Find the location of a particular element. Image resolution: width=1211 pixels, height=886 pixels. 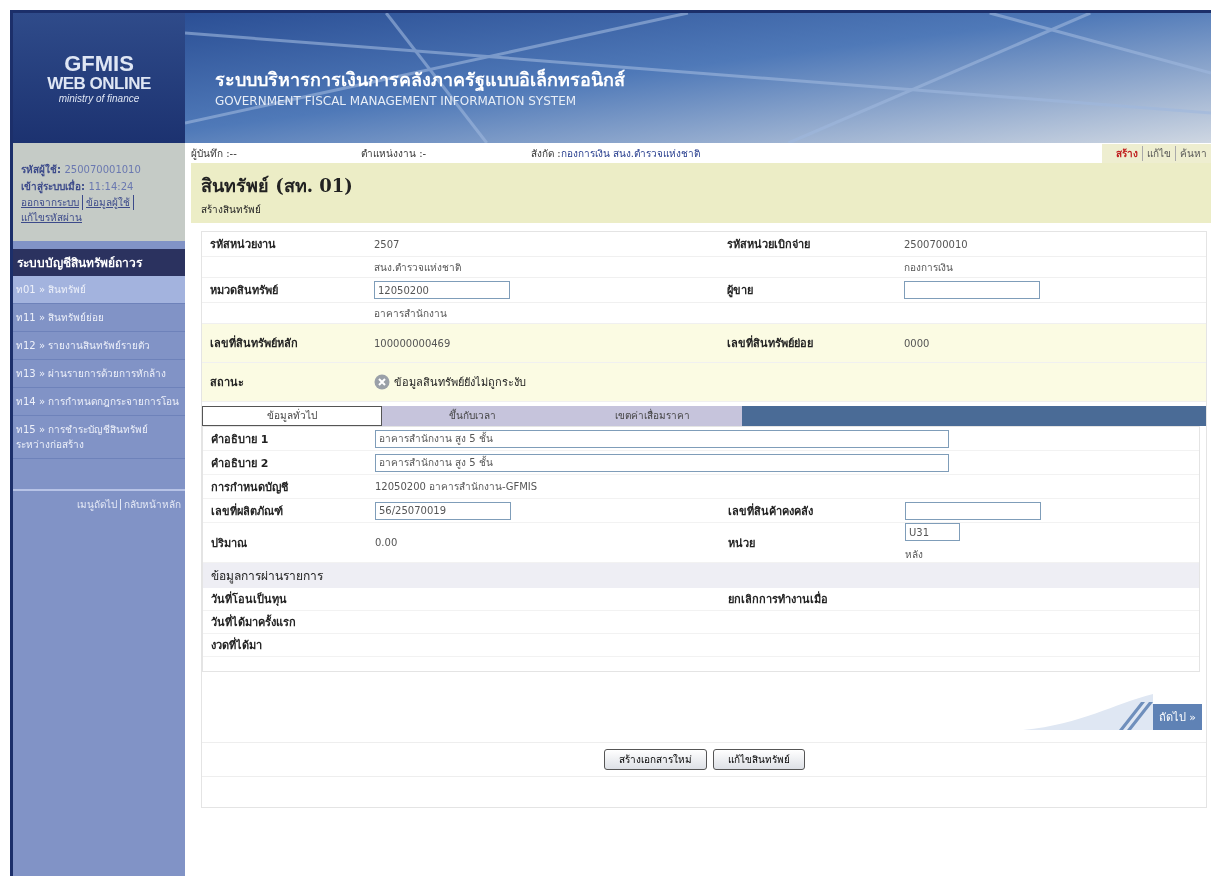

field-label: ผู้ขาย is located at coordinates (740, 291).